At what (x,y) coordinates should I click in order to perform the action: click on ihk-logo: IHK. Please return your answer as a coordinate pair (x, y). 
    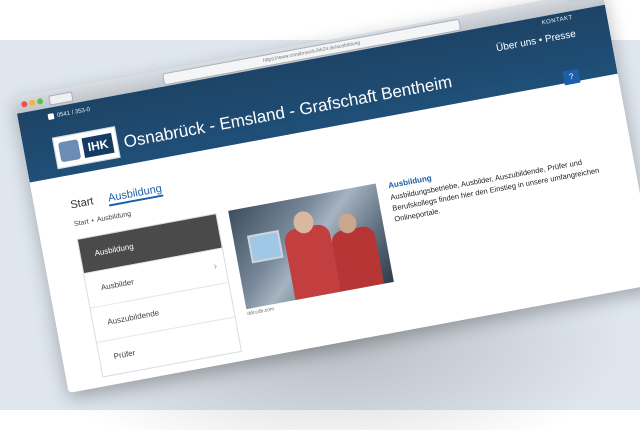
    Looking at the image, I should click on (86, 148).